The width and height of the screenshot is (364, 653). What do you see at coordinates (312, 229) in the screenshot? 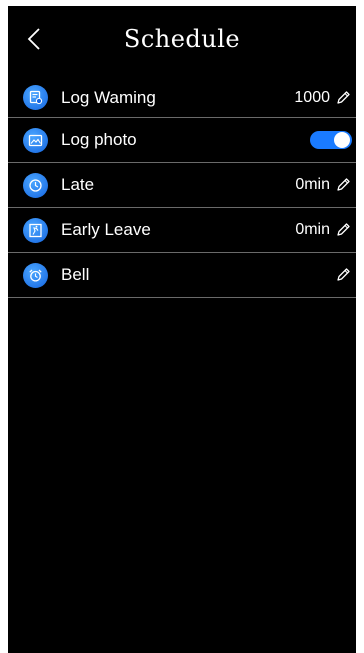
I see `early-leave-value: 0min` at bounding box center [312, 229].